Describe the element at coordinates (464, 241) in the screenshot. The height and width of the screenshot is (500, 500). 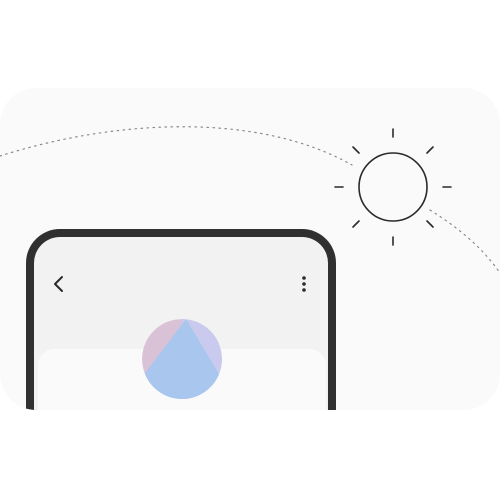
I see `orbit-path-tail` at that location.